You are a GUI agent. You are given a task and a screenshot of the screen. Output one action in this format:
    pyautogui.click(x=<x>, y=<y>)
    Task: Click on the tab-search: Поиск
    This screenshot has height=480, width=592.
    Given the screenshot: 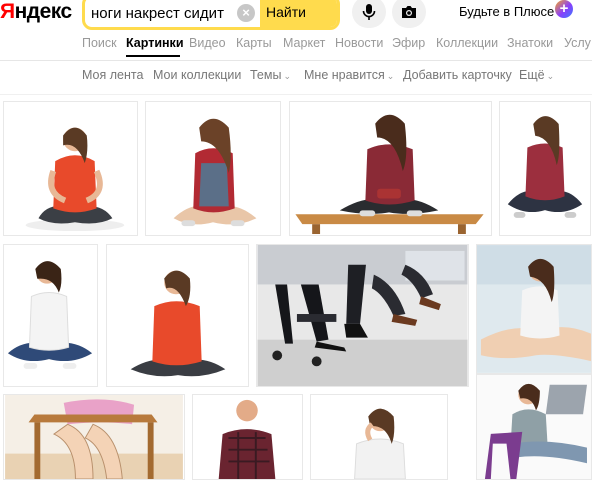 What is the action you would take?
    pyautogui.click(x=99, y=43)
    